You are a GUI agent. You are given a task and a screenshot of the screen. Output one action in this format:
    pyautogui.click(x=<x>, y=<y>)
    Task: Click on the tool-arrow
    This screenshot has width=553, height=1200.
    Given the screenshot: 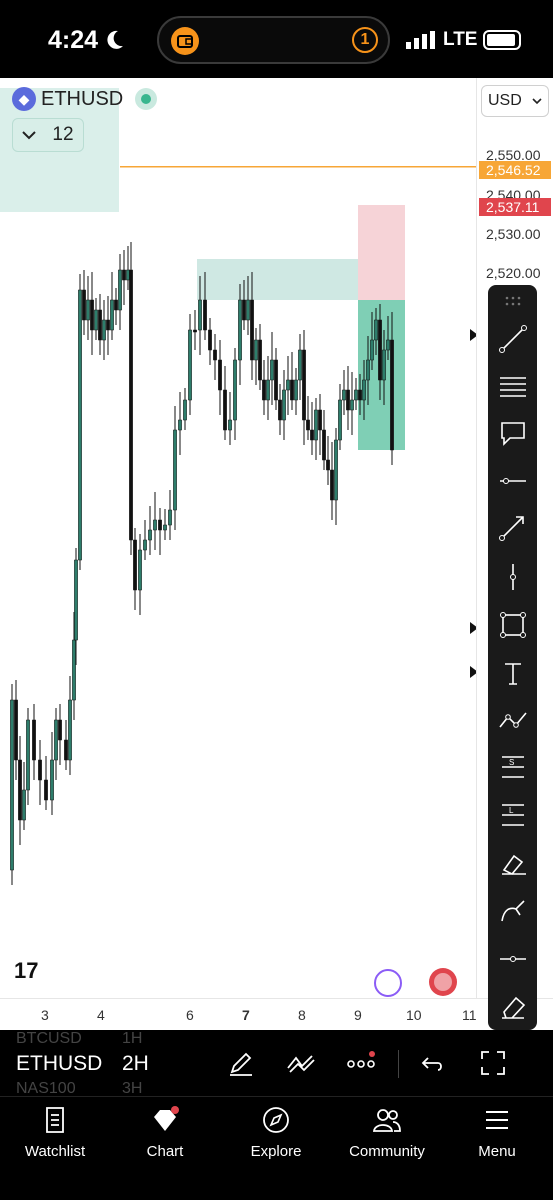 What is the action you would take?
    pyautogui.click(x=512, y=527)
    